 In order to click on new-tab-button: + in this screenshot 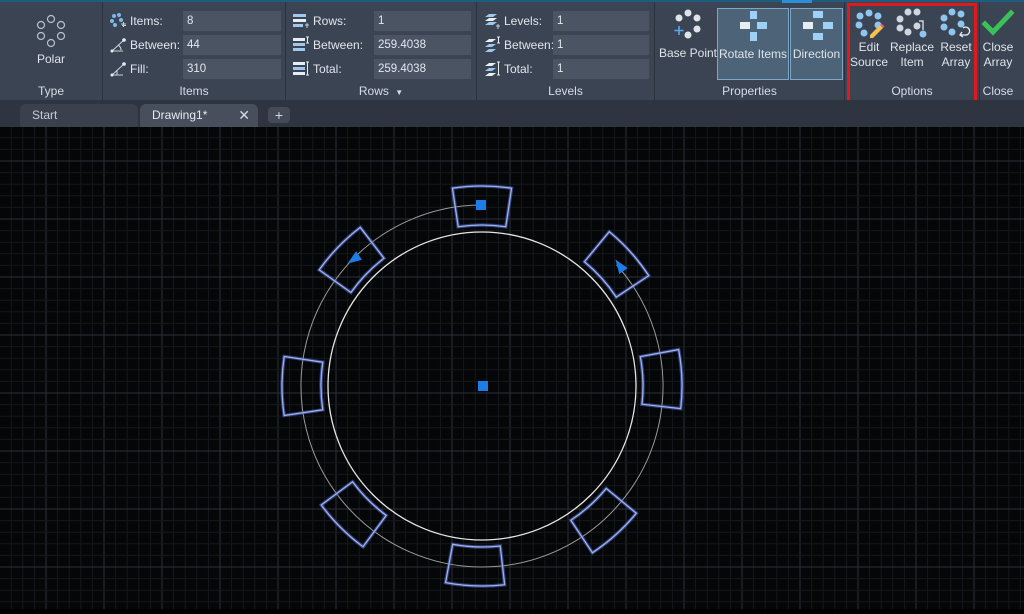, I will do `click(279, 115)`.